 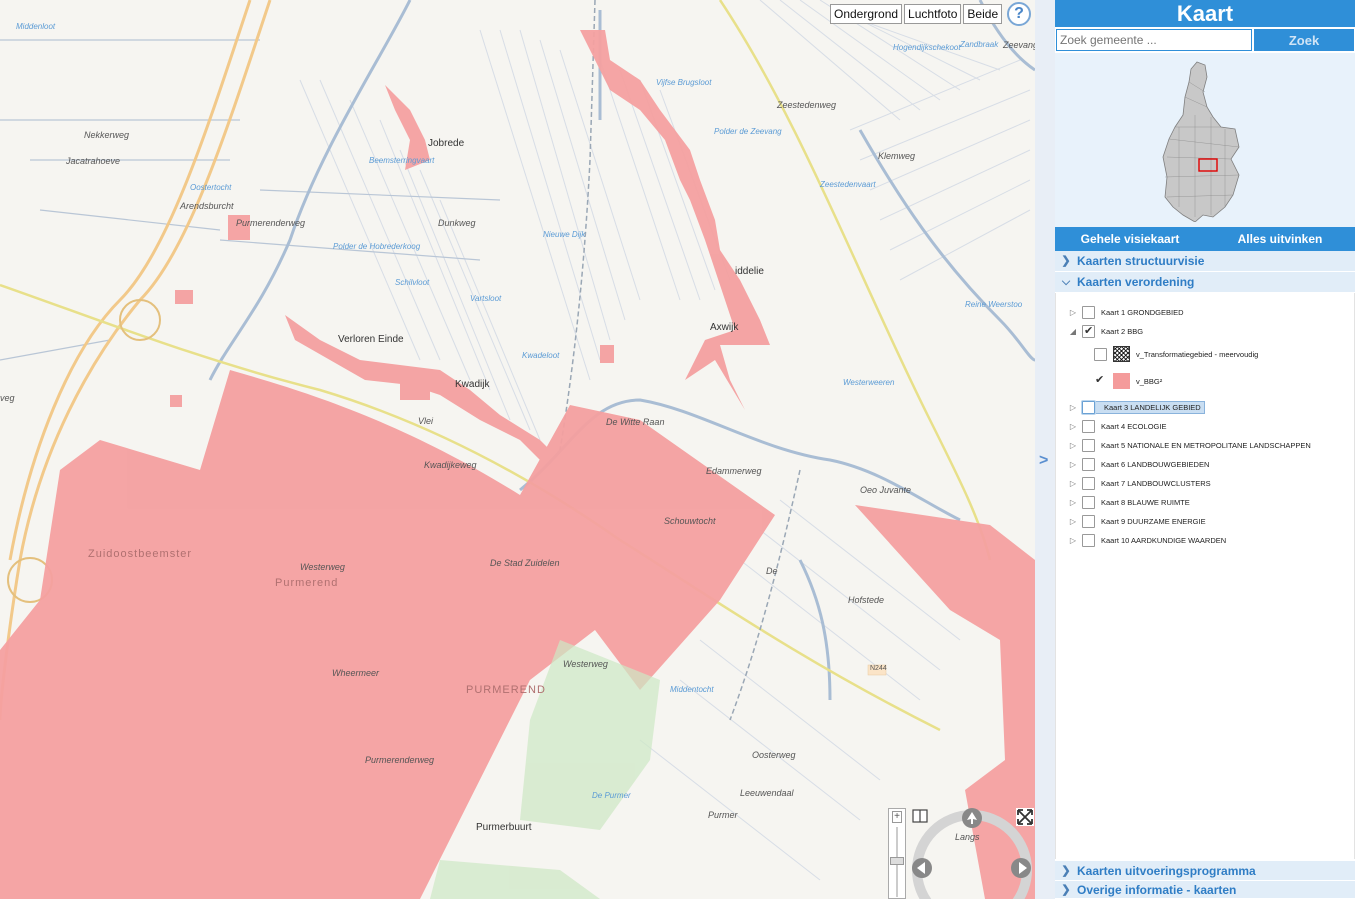 I want to click on layer-row-bbg: v_BBG², so click(x=1126, y=381).